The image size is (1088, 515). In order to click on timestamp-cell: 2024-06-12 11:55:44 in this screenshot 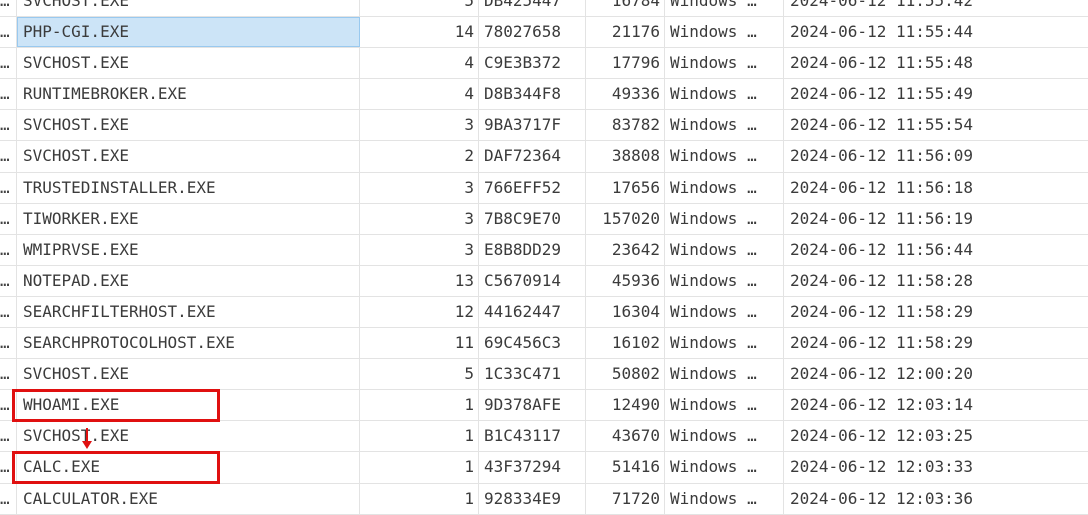, I will do `click(882, 32)`.